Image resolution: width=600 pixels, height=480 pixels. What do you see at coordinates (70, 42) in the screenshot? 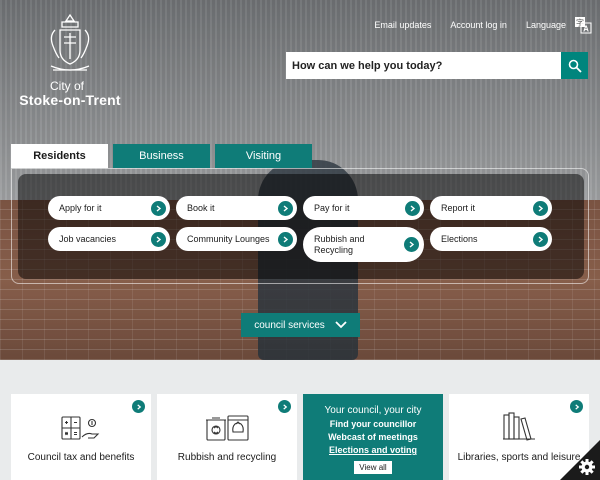
I see `city-crest-icon` at bounding box center [70, 42].